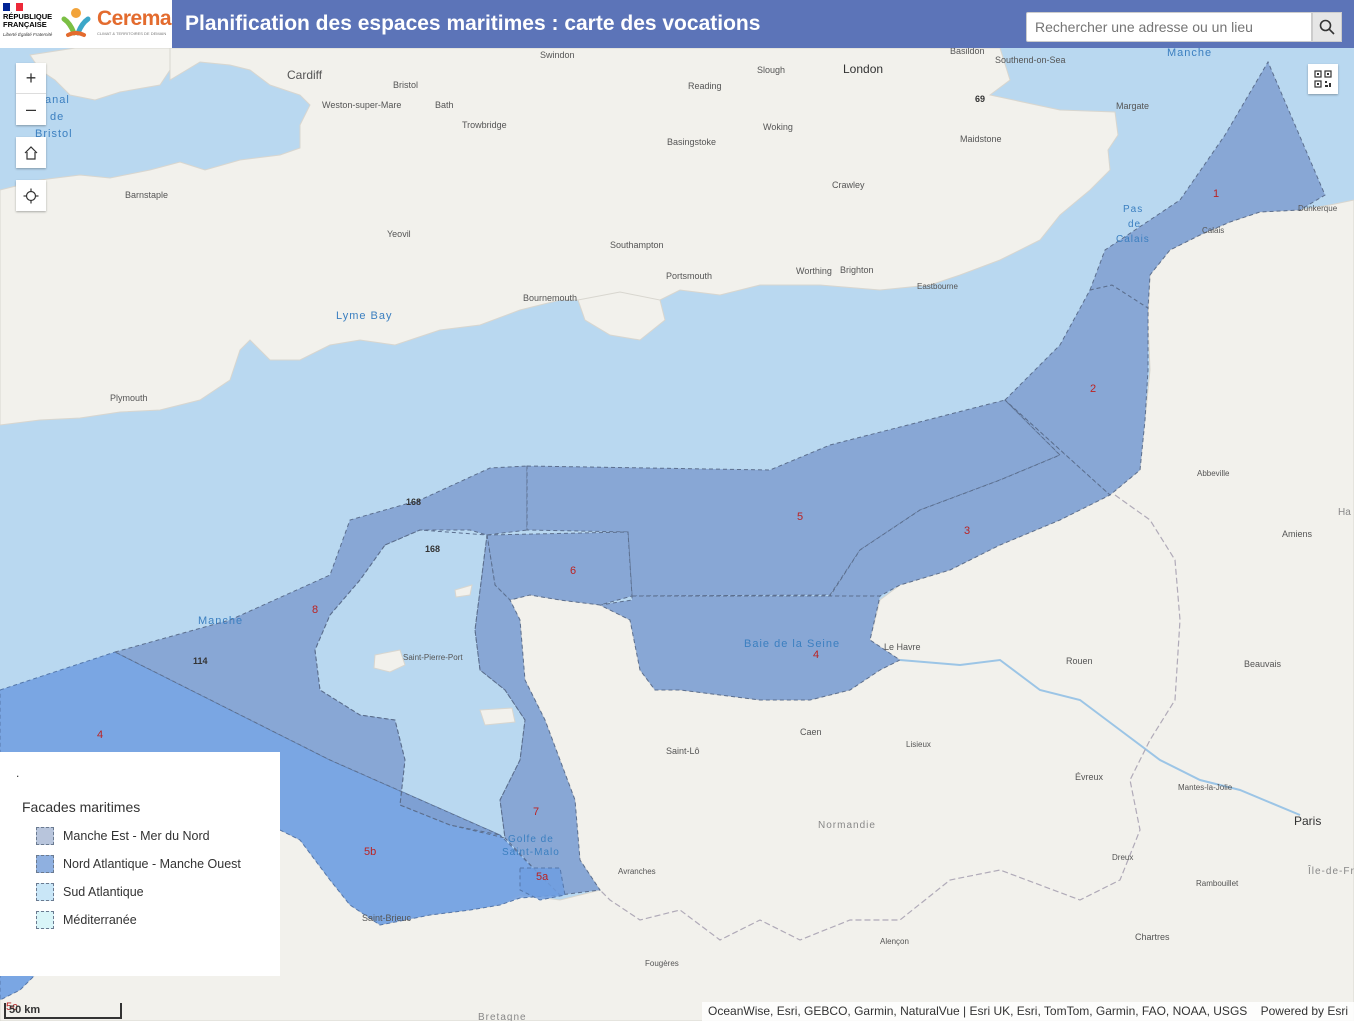 This screenshot has height=1021, width=1354. What do you see at coordinates (980, 99) in the screenshot?
I see `road-label: 69` at bounding box center [980, 99].